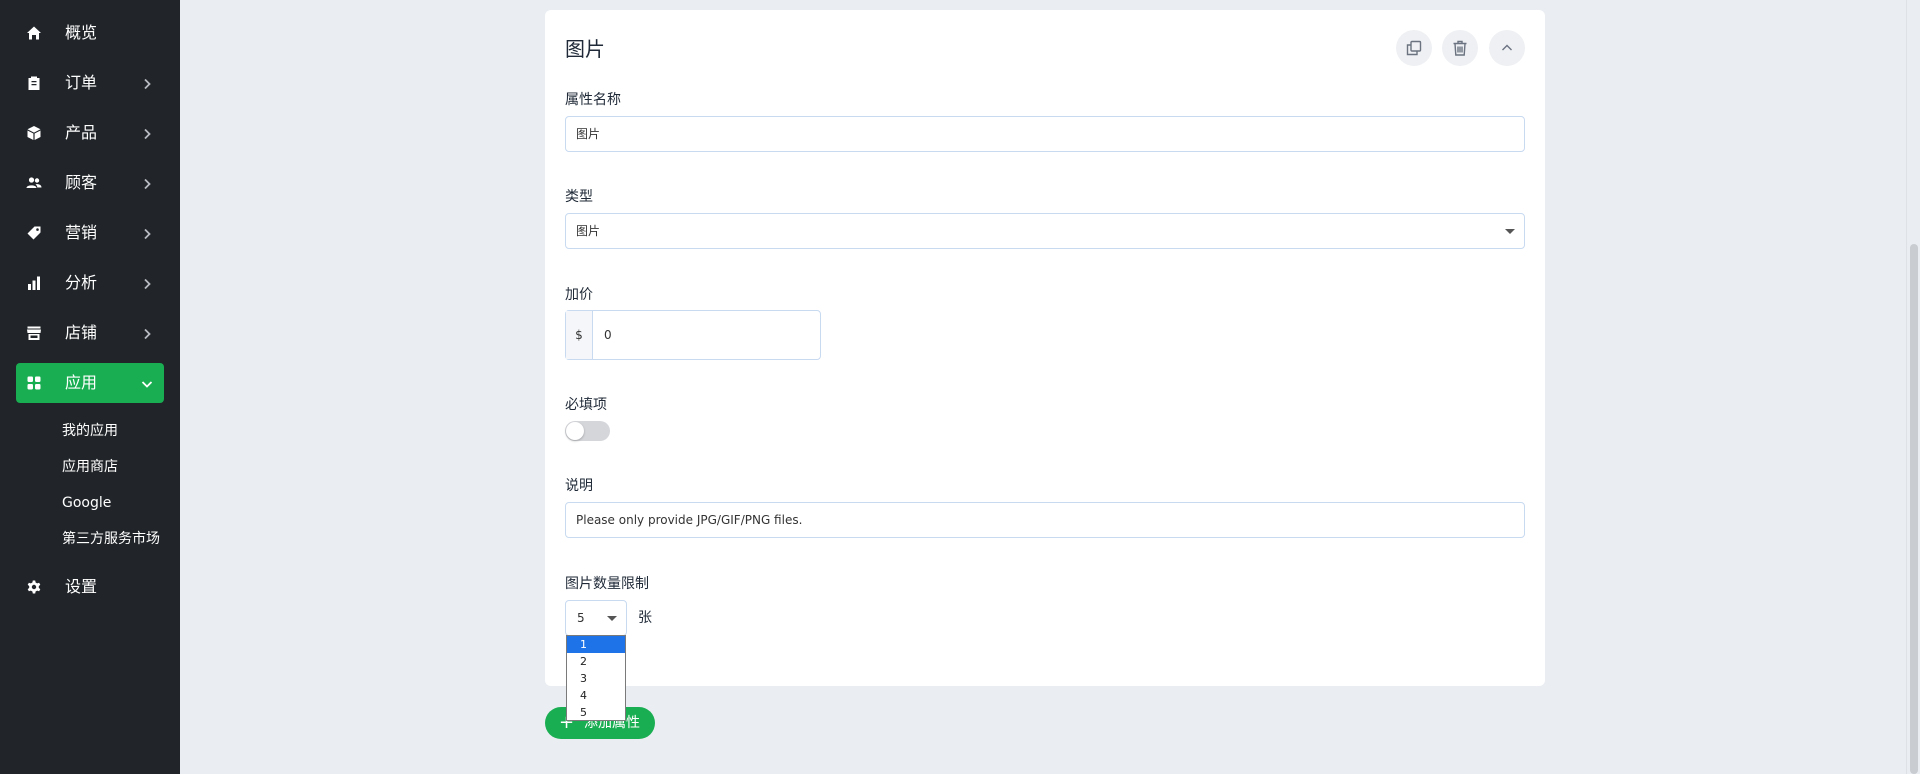 This screenshot has width=1920, height=774. I want to click on sidebar-item-label: 顾客, so click(81, 182).